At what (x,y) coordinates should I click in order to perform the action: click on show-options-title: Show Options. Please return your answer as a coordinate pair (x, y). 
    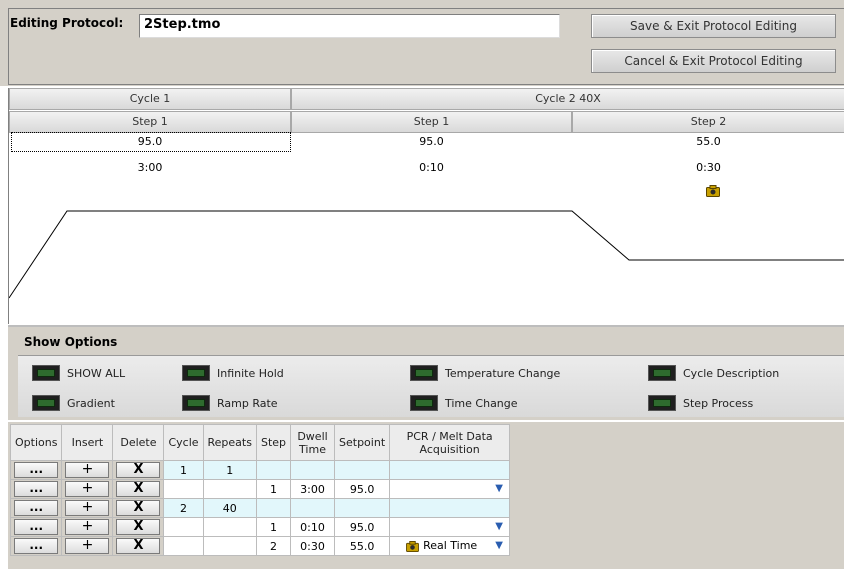
    Looking at the image, I should click on (71, 342).